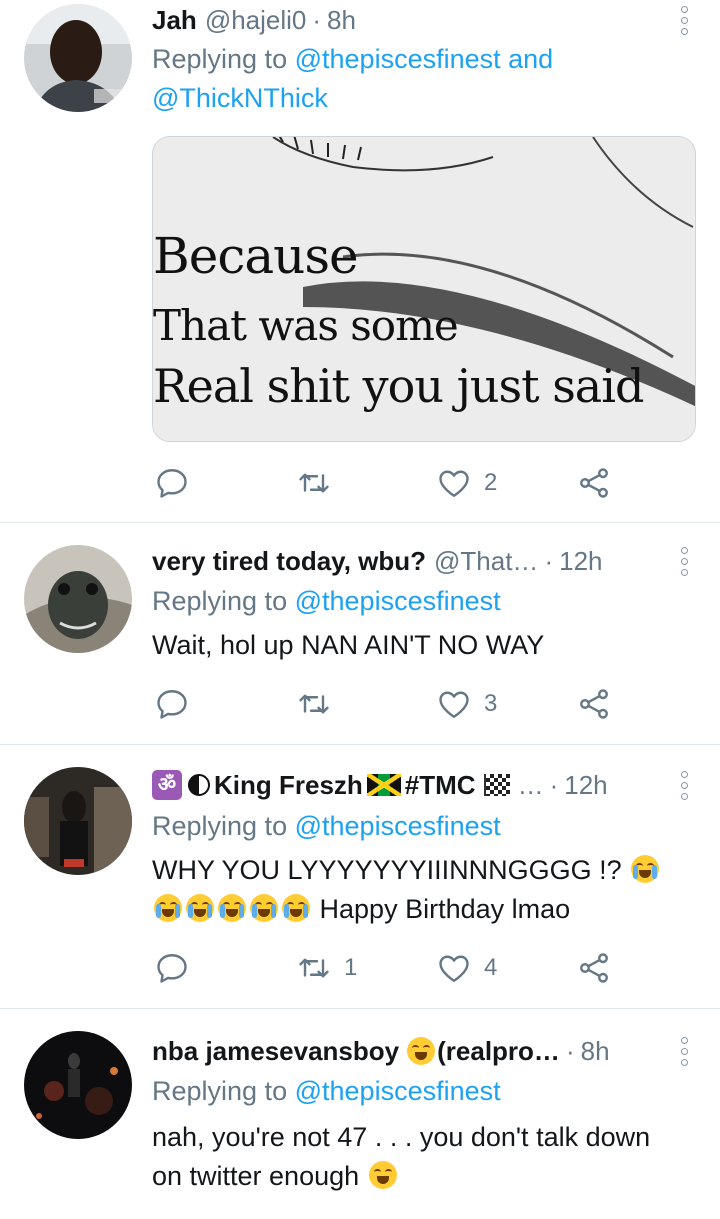 This screenshot has height=1219, width=720. I want to click on tweet-actions: 2, so click(387, 483).